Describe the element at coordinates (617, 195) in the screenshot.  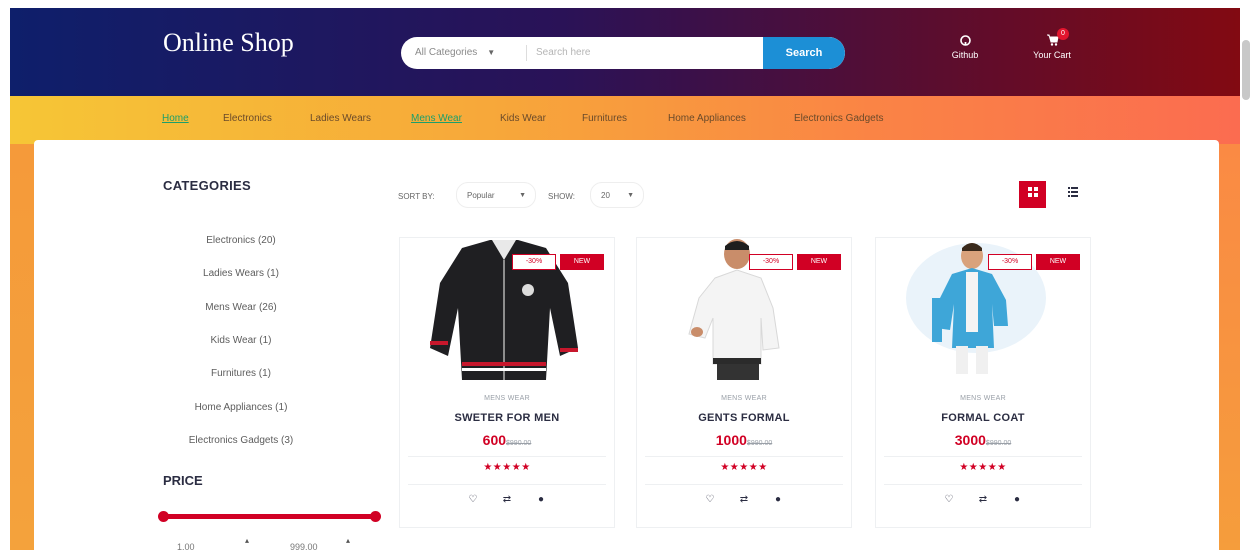
I see `show-select: 20 ▼` at that location.